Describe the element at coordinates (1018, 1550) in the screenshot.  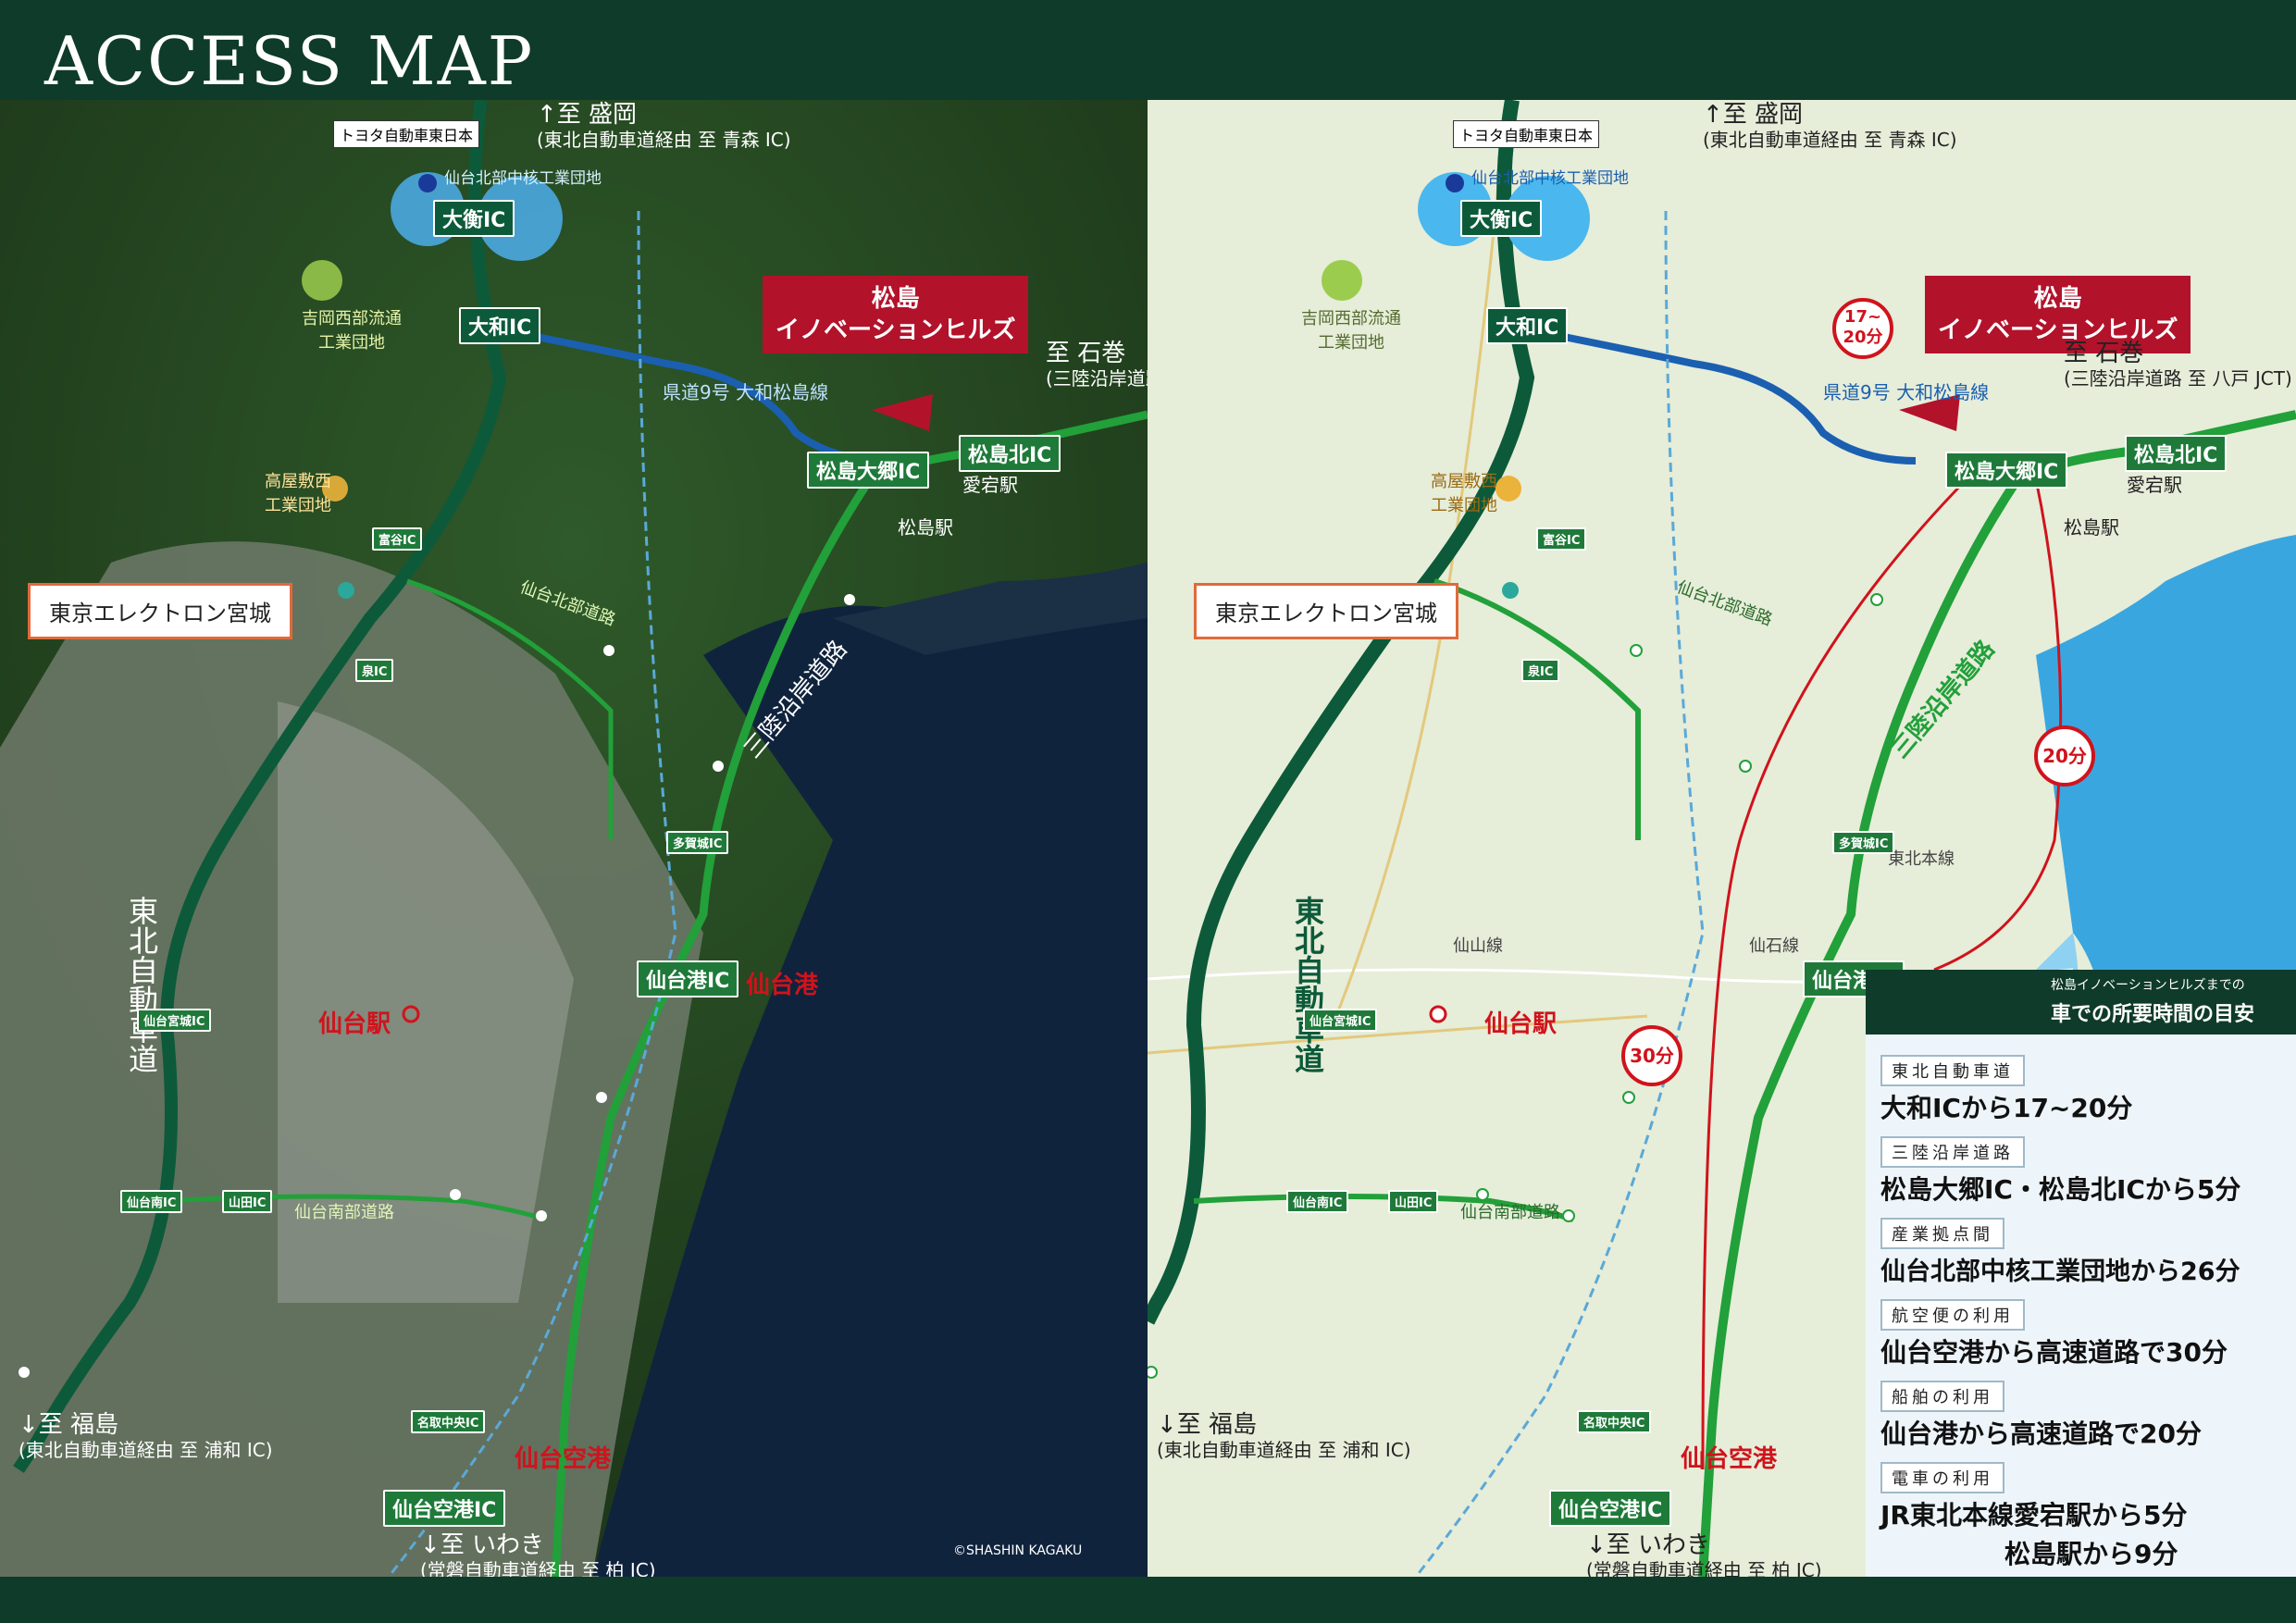
I see `copyright: ©SHASHIN KAGAKU` at that location.